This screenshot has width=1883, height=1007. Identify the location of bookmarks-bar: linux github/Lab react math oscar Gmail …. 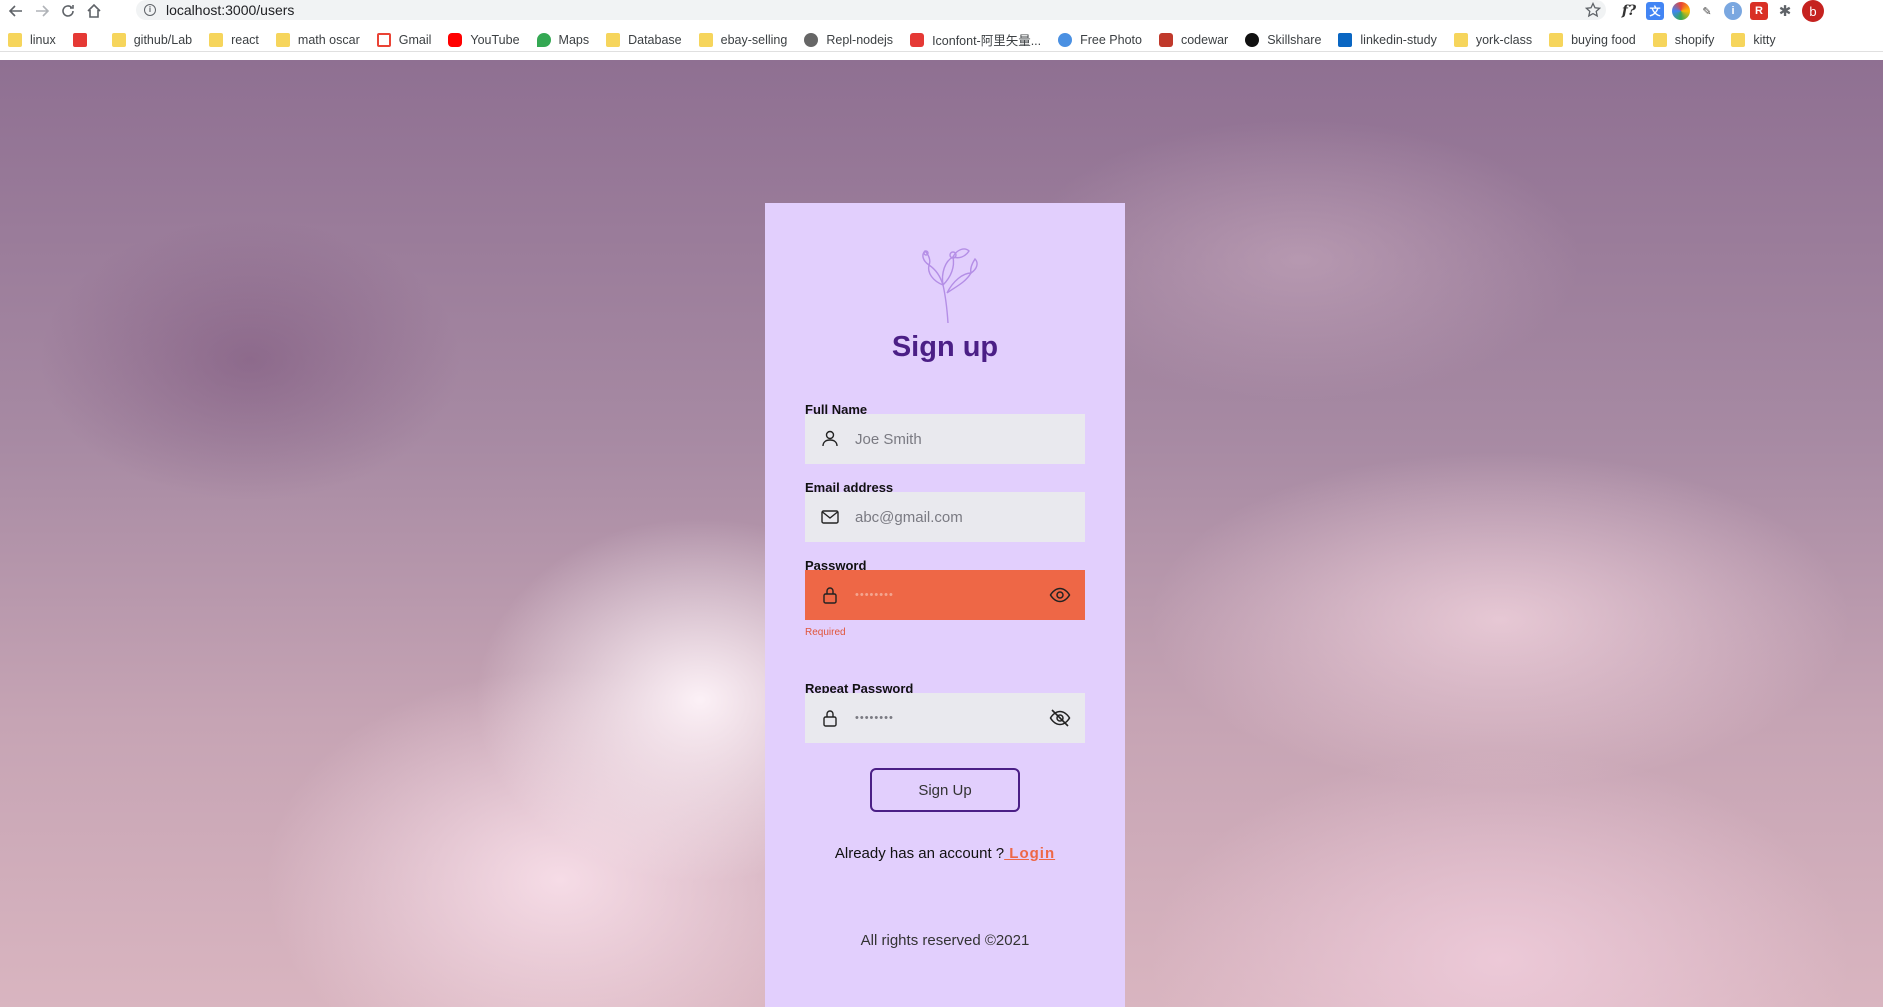
(941, 40).